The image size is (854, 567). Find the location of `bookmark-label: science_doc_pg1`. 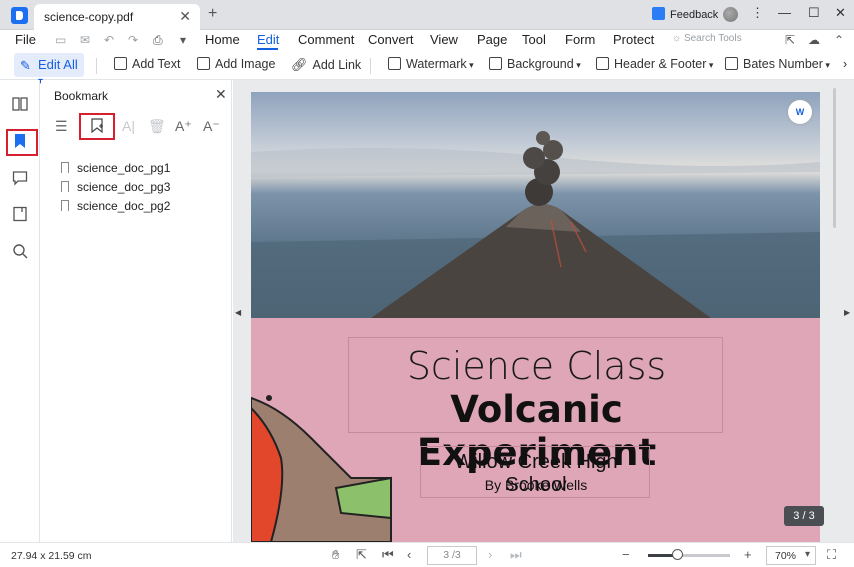

bookmark-label: science_doc_pg1 is located at coordinates (124, 168).